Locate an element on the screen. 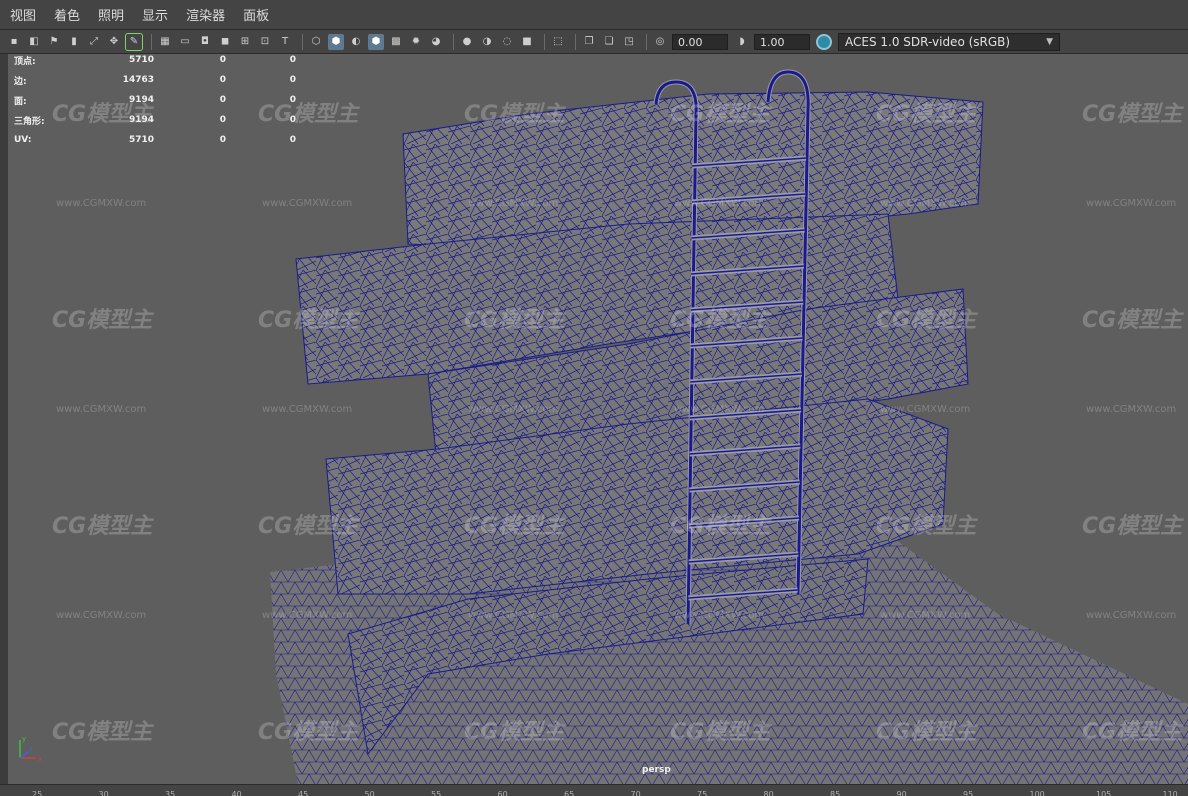  default-material-icon: ◐ is located at coordinates (356, 42).